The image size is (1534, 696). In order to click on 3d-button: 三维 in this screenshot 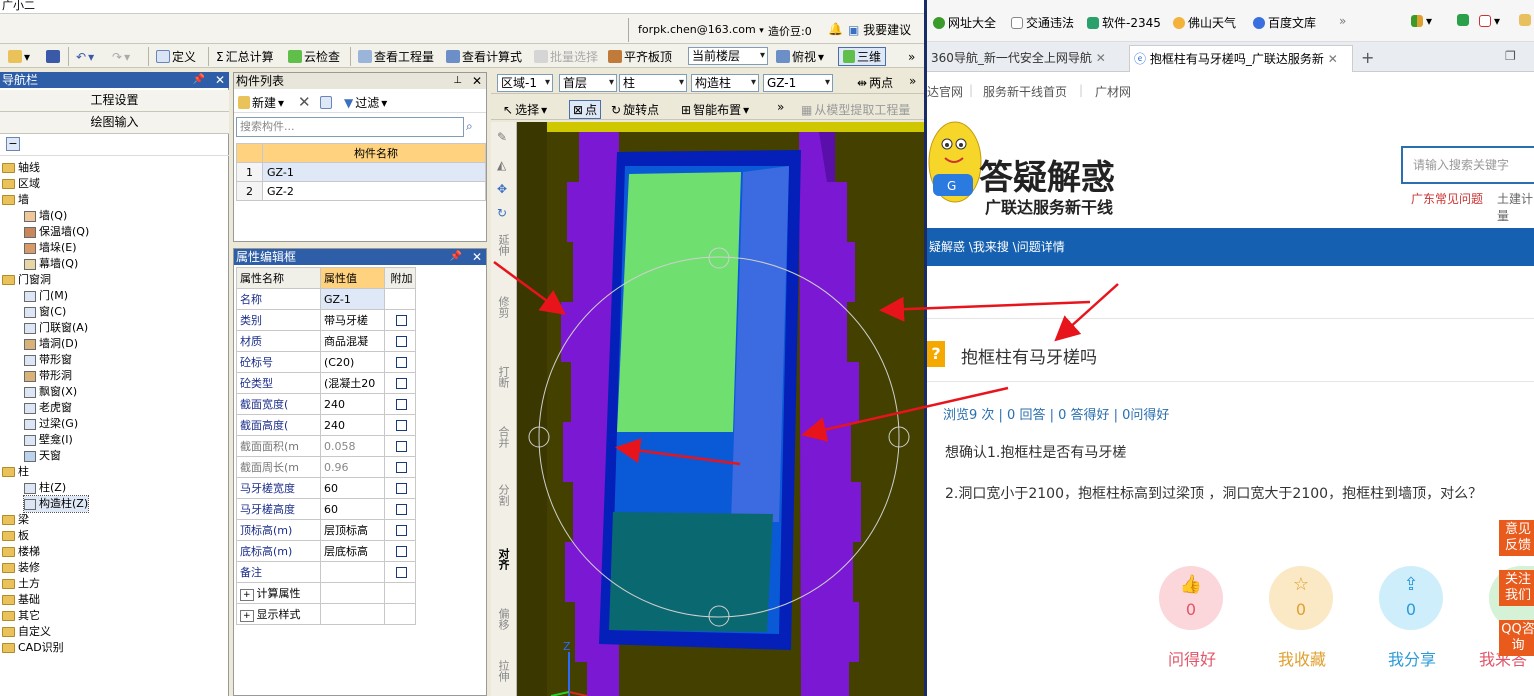, I will do `click(862, 56)`.